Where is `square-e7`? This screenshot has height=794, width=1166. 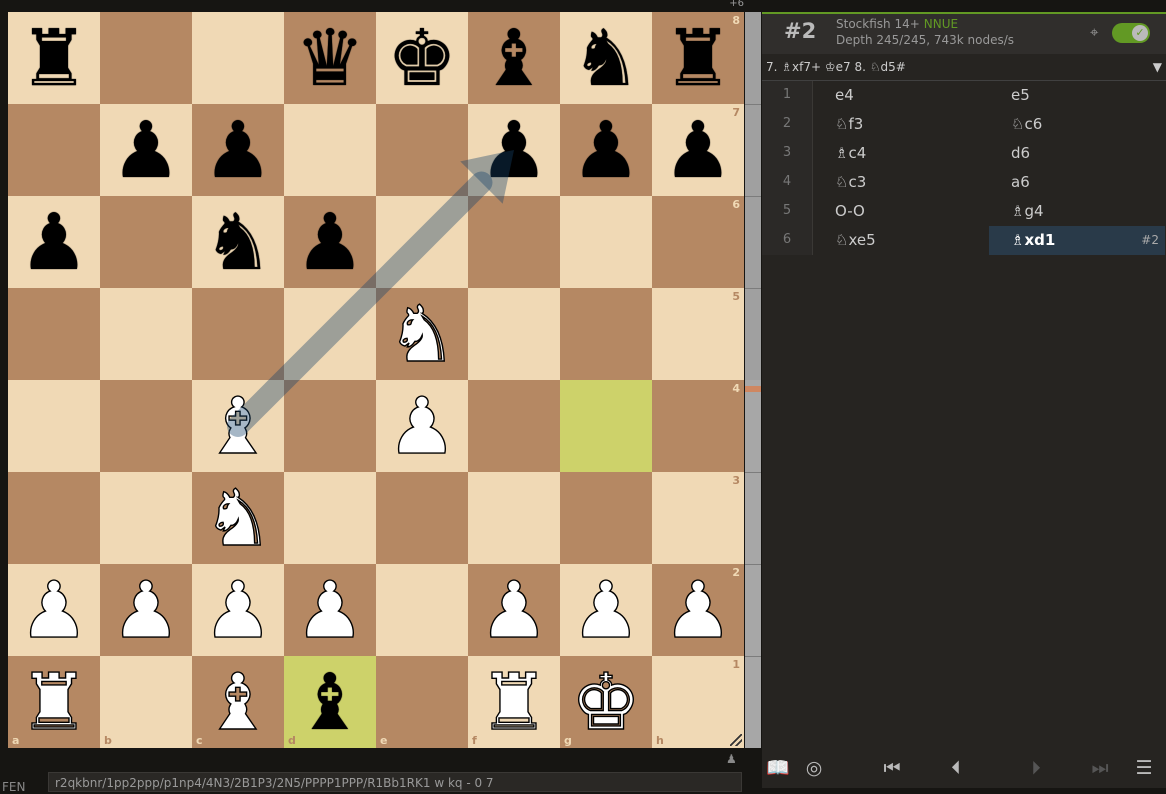 square-e7 is located at coordinates (422, 150).